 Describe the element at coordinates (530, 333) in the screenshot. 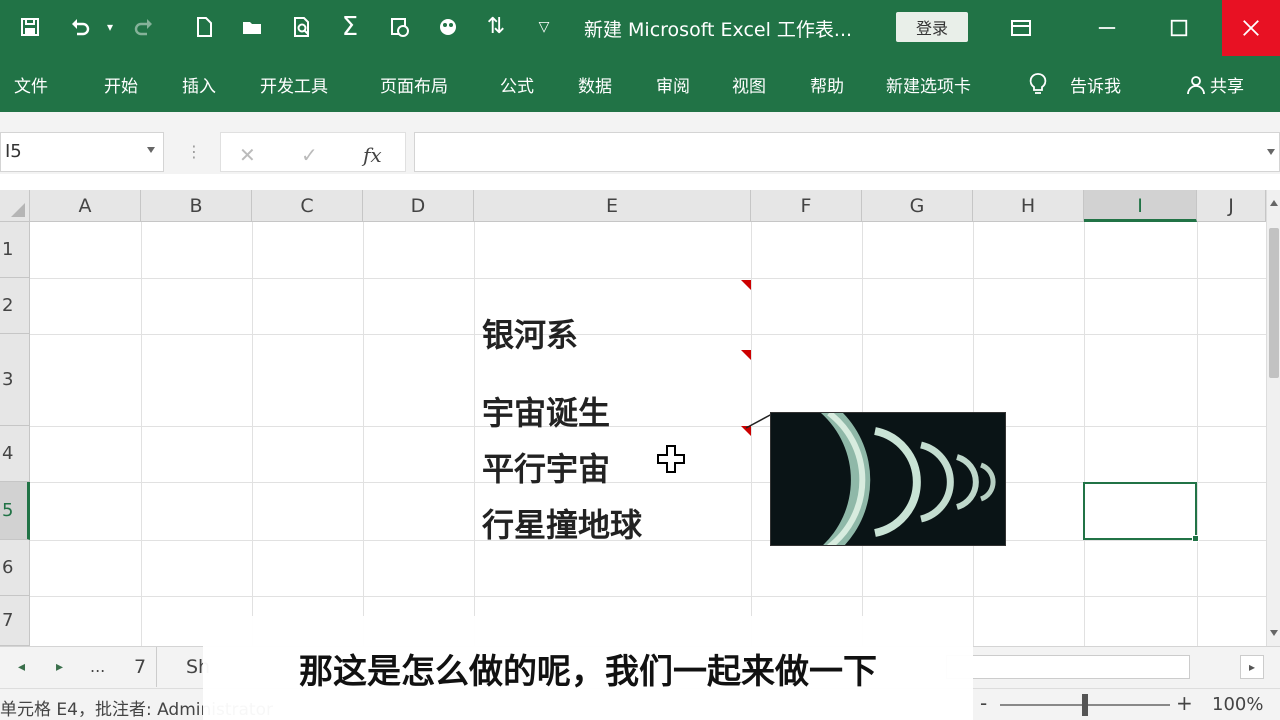

I see `cell-e2: 银河系` at that location.